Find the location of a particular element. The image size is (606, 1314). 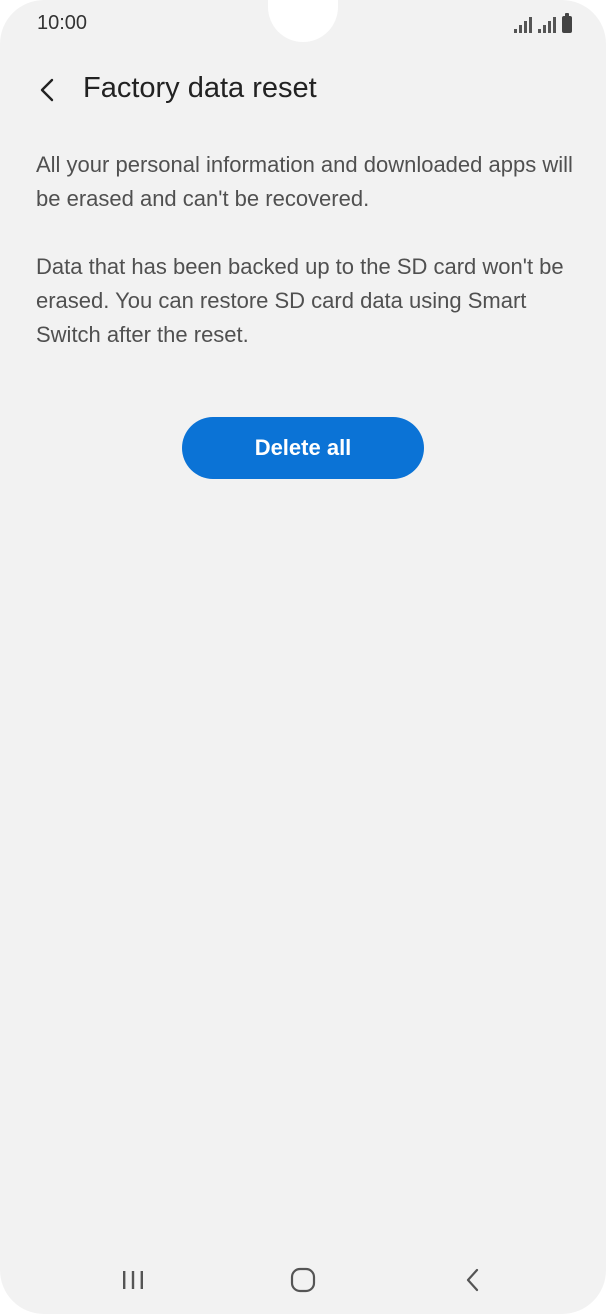

status-icons is located at coordinates (543, 23).